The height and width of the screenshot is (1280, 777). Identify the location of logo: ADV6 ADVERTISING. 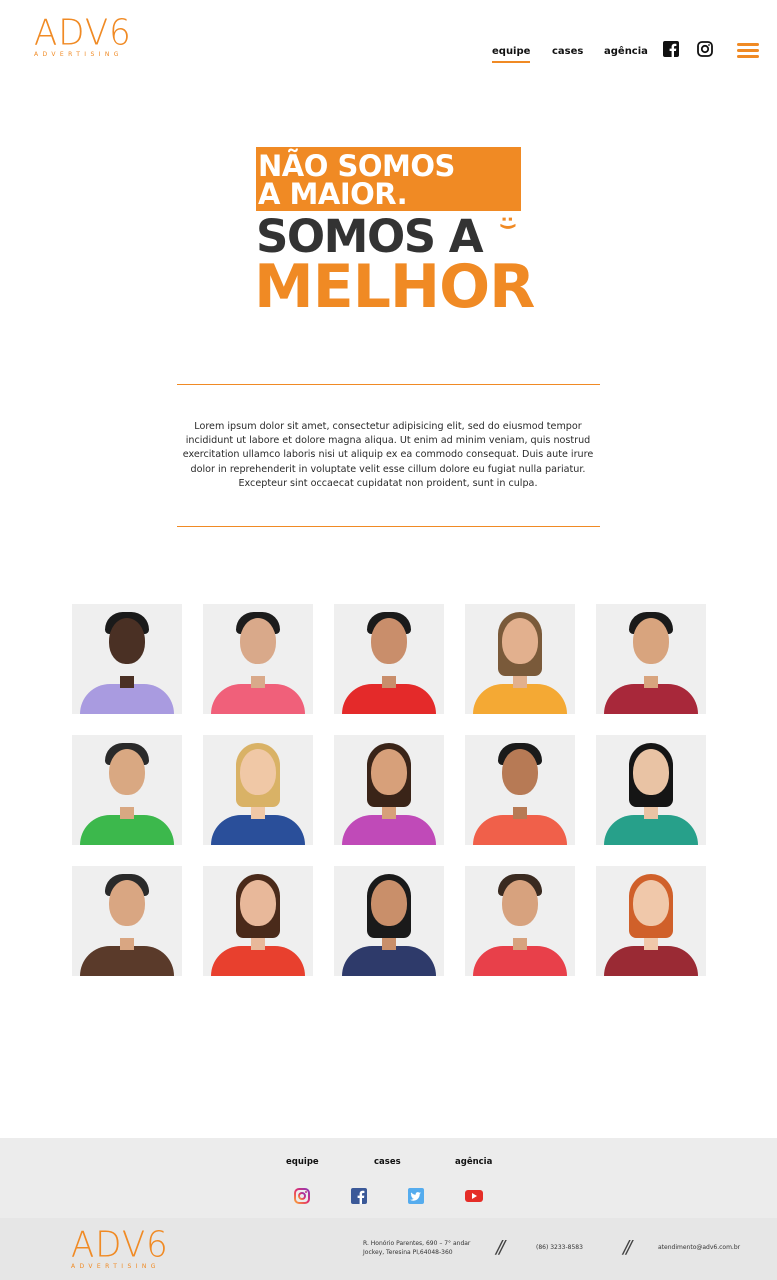
(83, 35).